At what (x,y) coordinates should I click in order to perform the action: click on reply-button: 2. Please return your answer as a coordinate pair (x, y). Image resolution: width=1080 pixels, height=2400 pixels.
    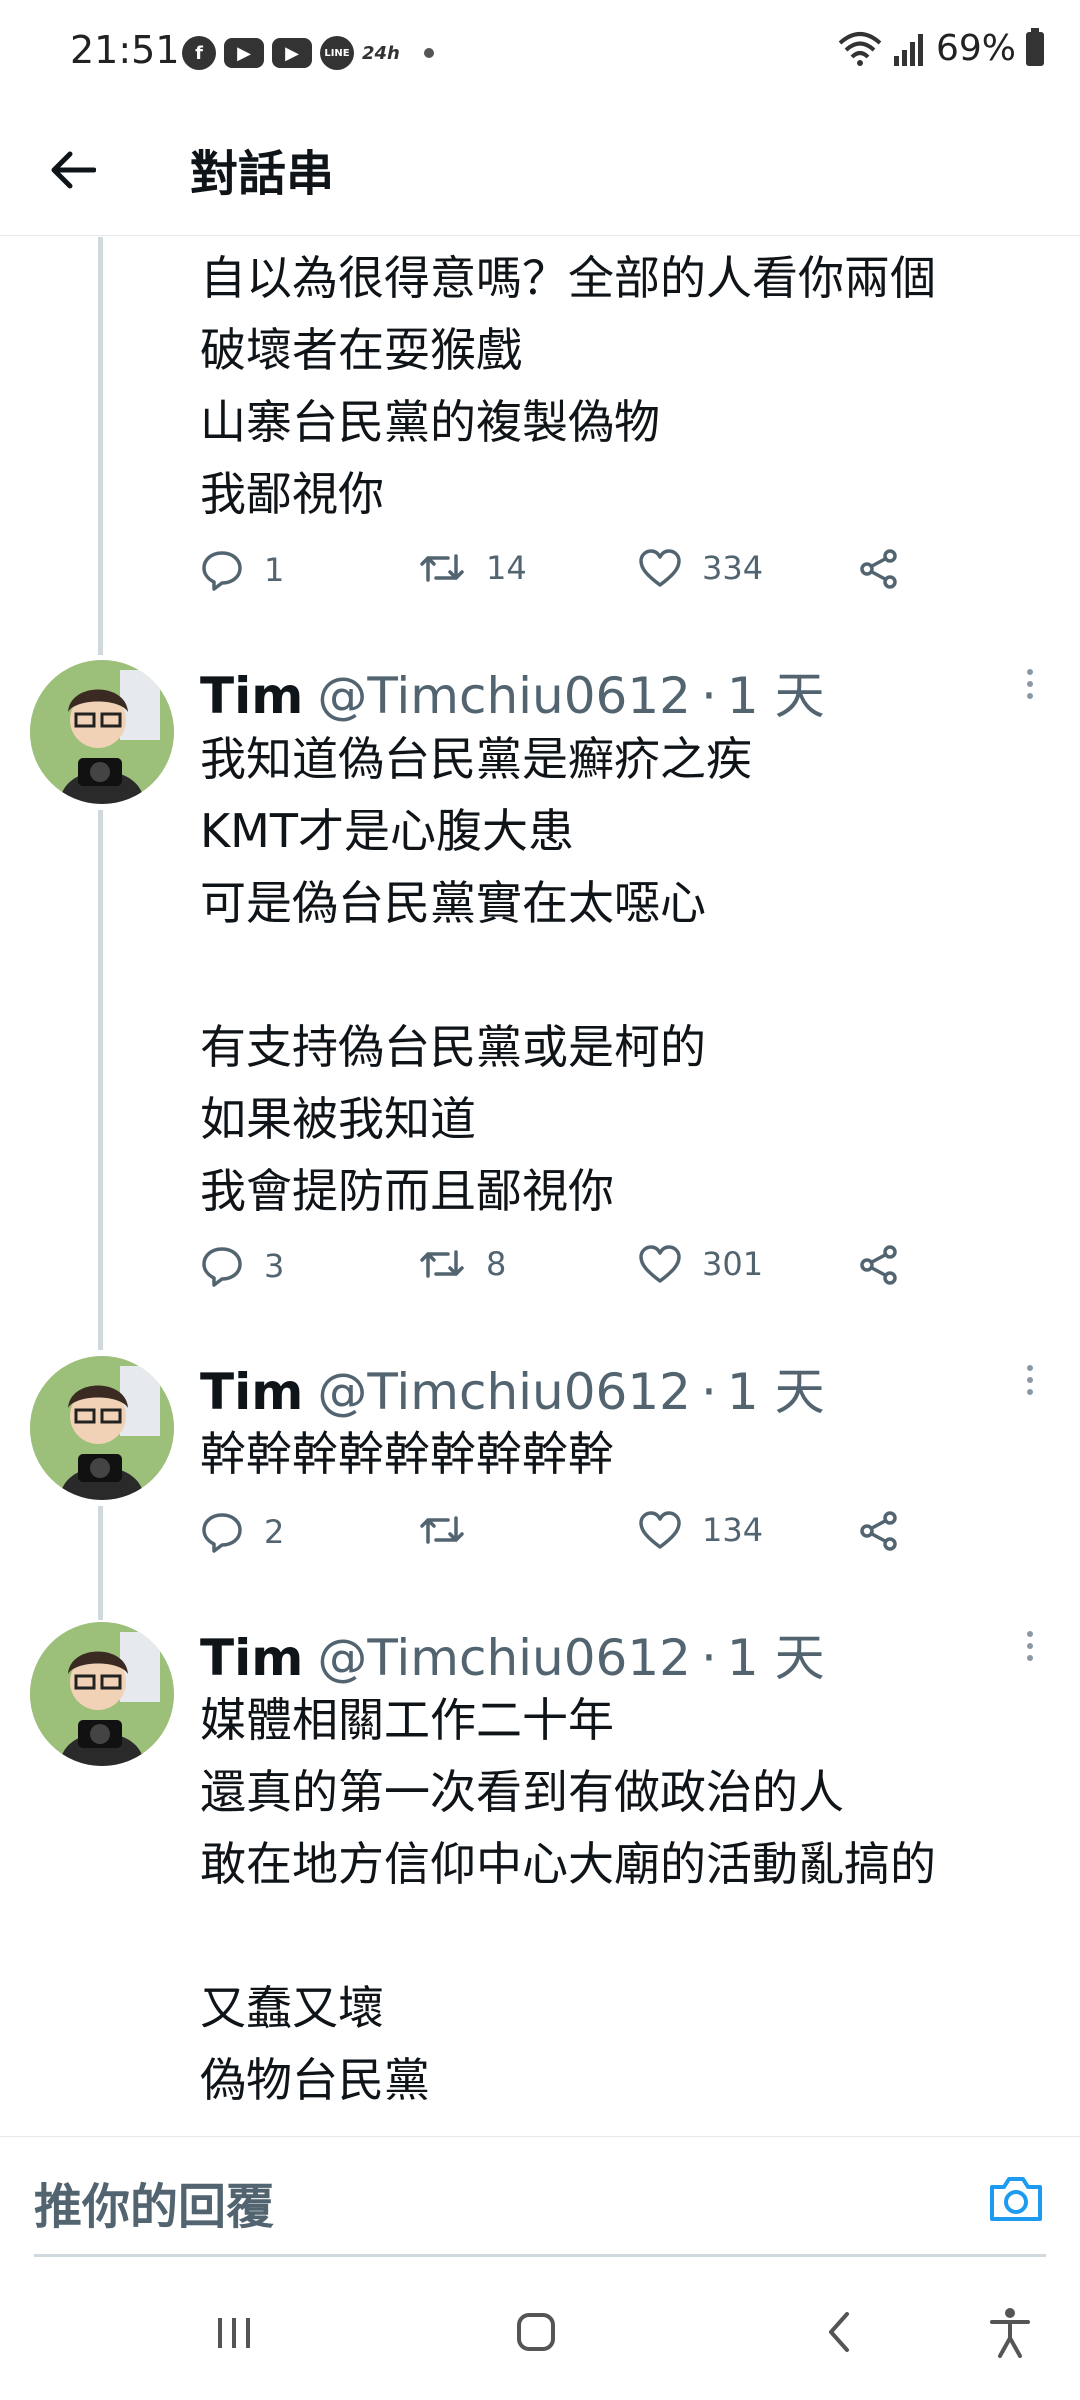
    Looking at the image, I should click on (242, 1532).